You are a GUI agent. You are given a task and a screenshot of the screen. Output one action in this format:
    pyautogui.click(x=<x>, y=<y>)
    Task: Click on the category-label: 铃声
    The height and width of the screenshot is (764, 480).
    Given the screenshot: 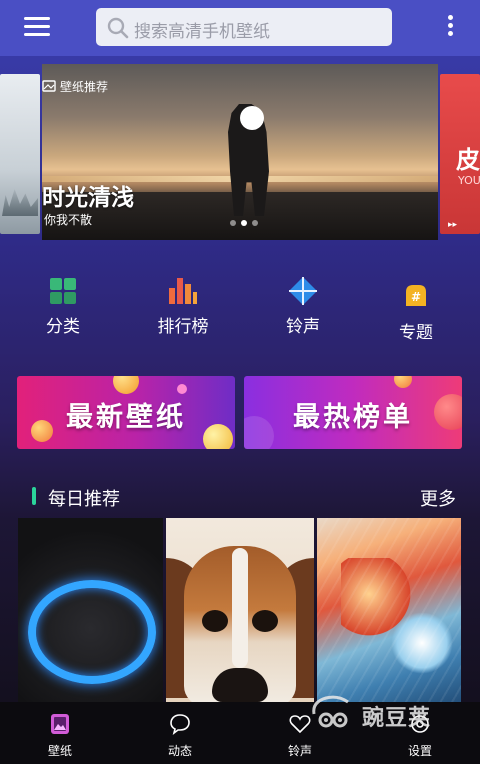 What is the action you would take?
    pyautogui.click(x=303, y=327)
    